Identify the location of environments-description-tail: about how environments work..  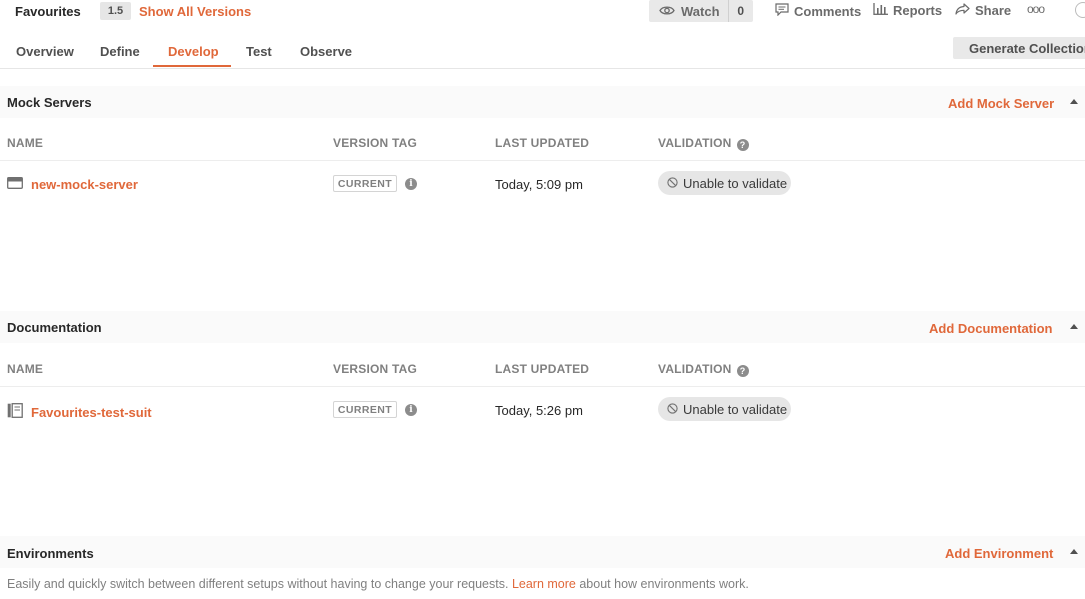
(664, 584).